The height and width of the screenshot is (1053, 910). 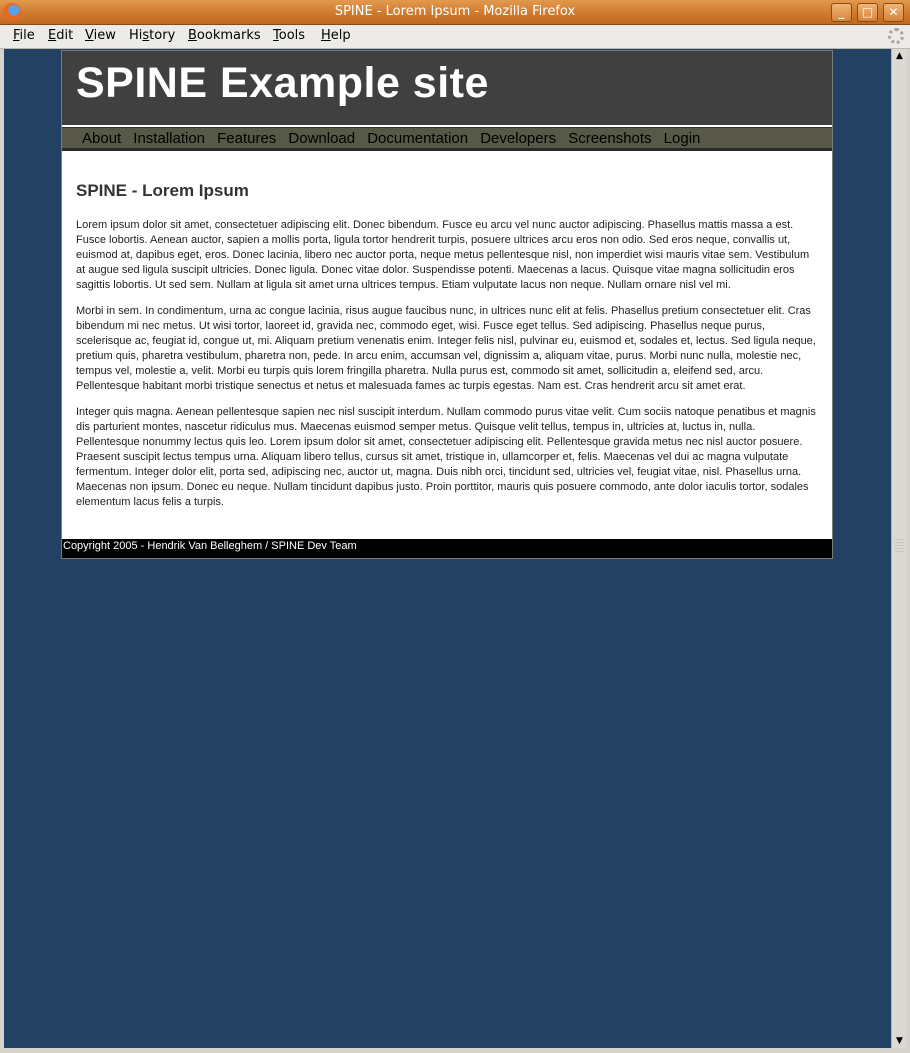 What do you see at coordinates (60, 35) in the screenshot?
I see `menu-edit: Edit` at bounding box center [60, 35].